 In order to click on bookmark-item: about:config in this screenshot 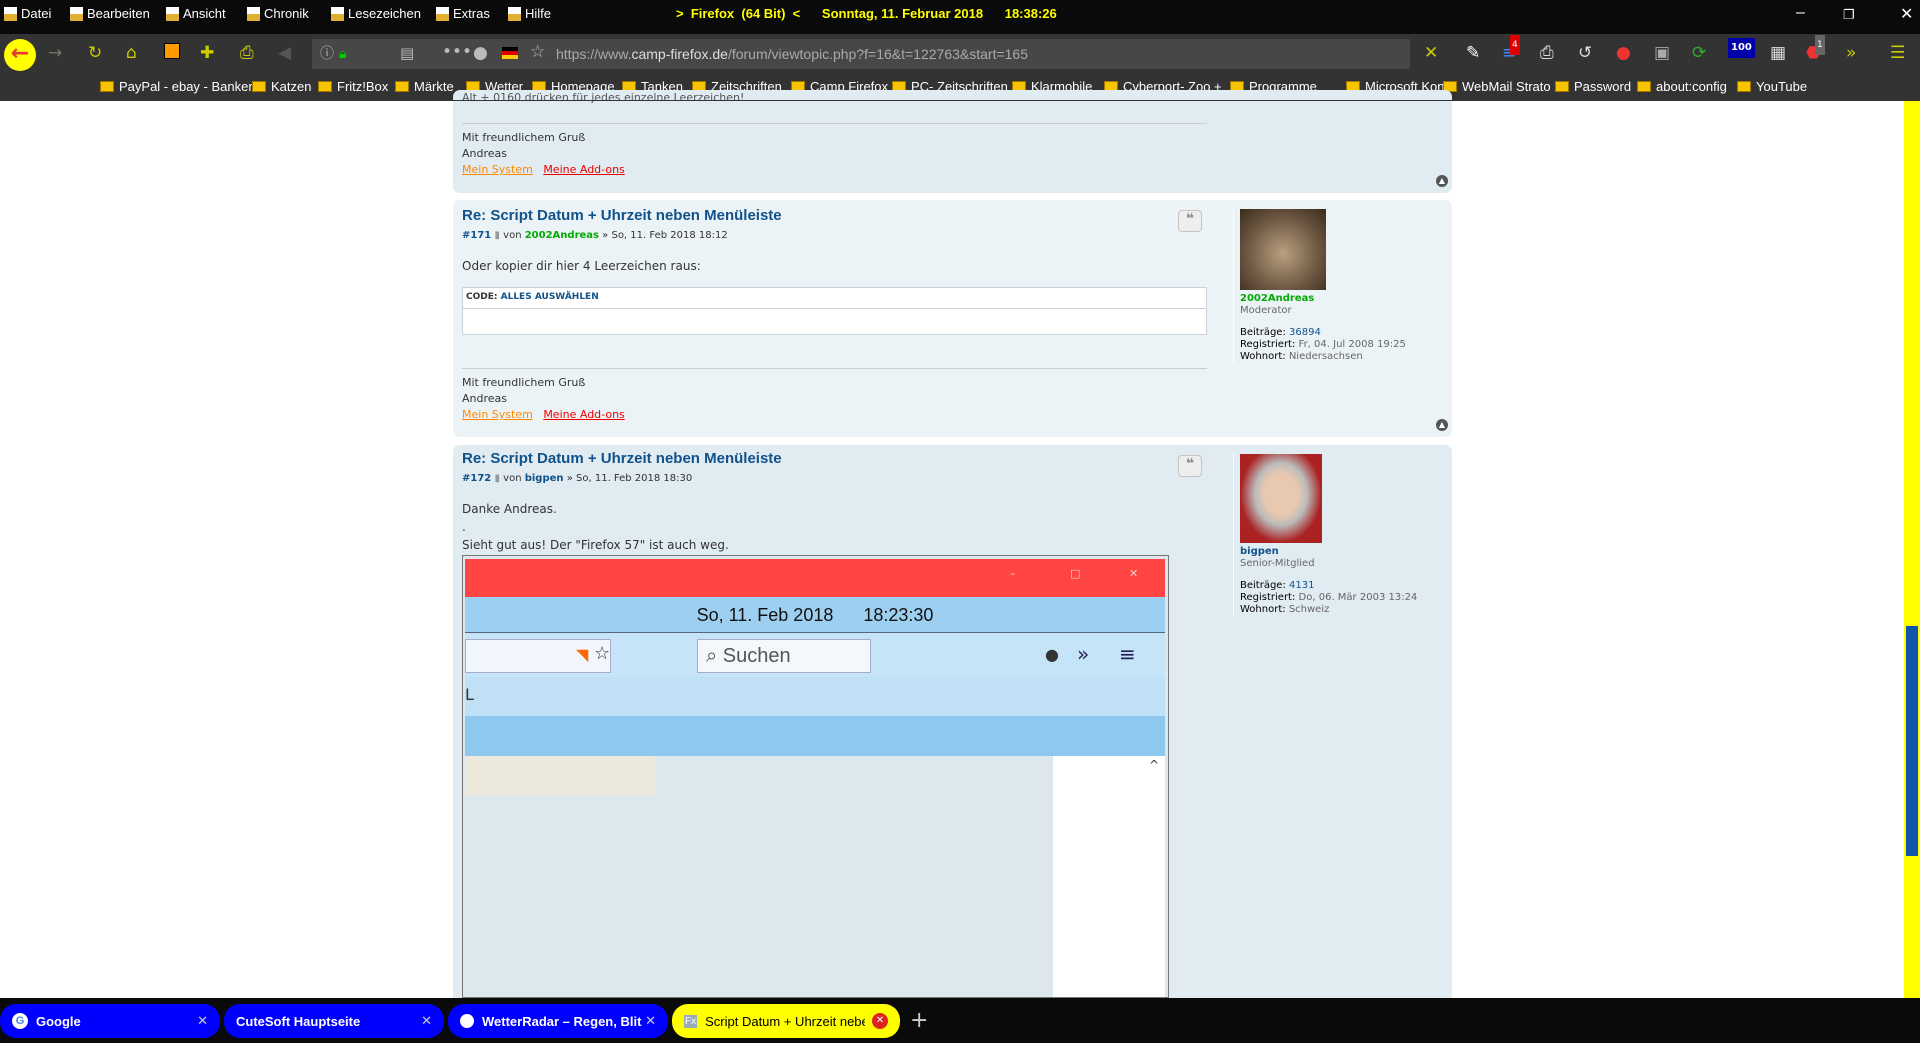, I will do `click(1682, 86)`.